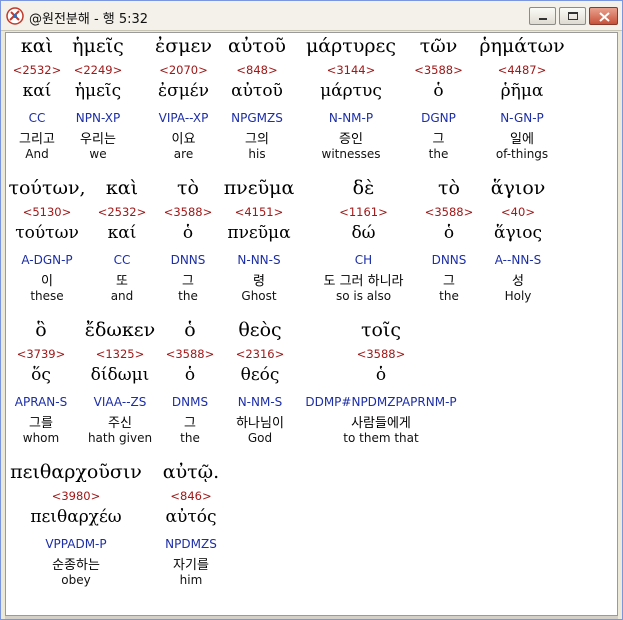 The image size is (623, 620). Describe the element at coordinates (41, 402) in the screenshot. I see `morph-code: APRAN-S` at that location.